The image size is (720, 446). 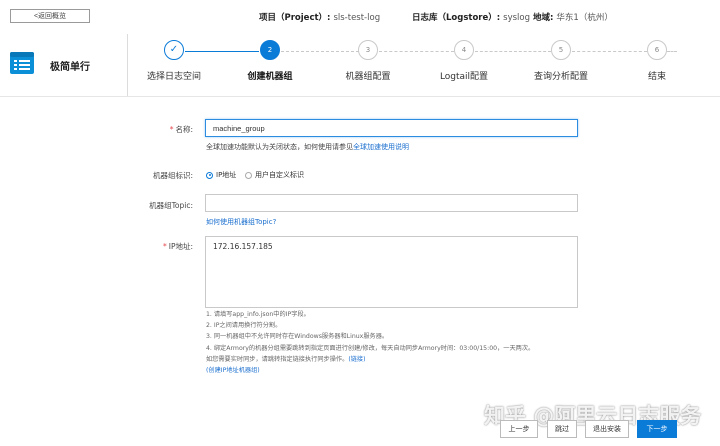 I want to click on note-line-3: 3. 同一机器组中不允许同时存在Windows服务器和Linux服务器。, so click(x=297, y=337).